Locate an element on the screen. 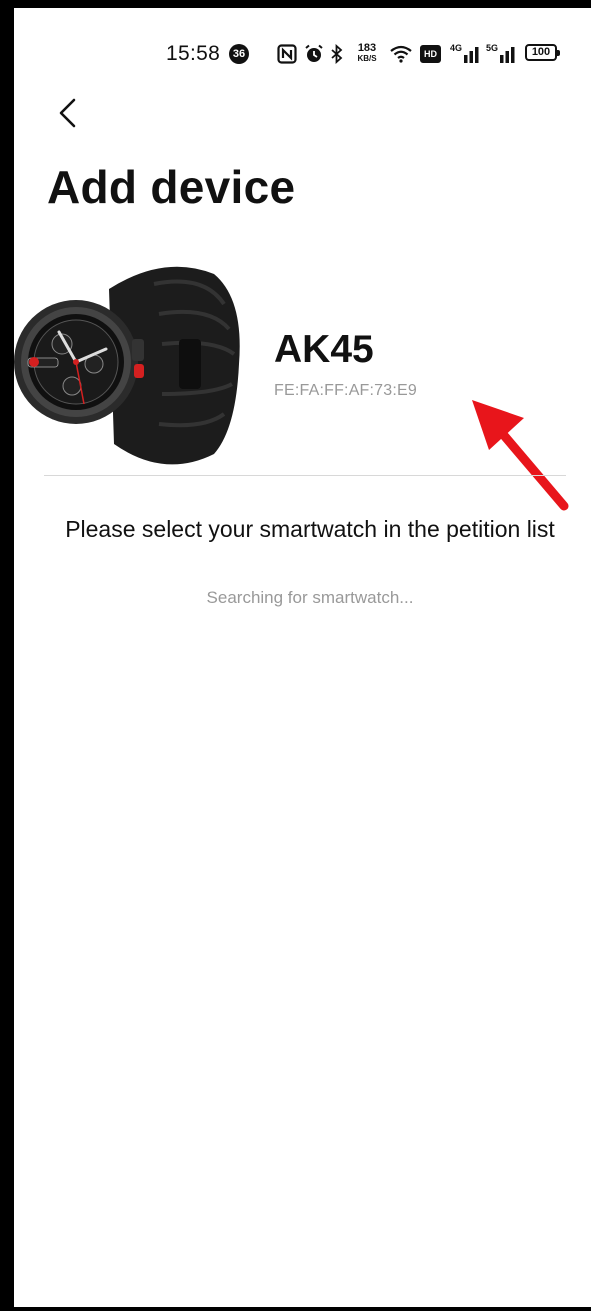  network-speed: 183 KB/S is located at coordinates (367, 53).